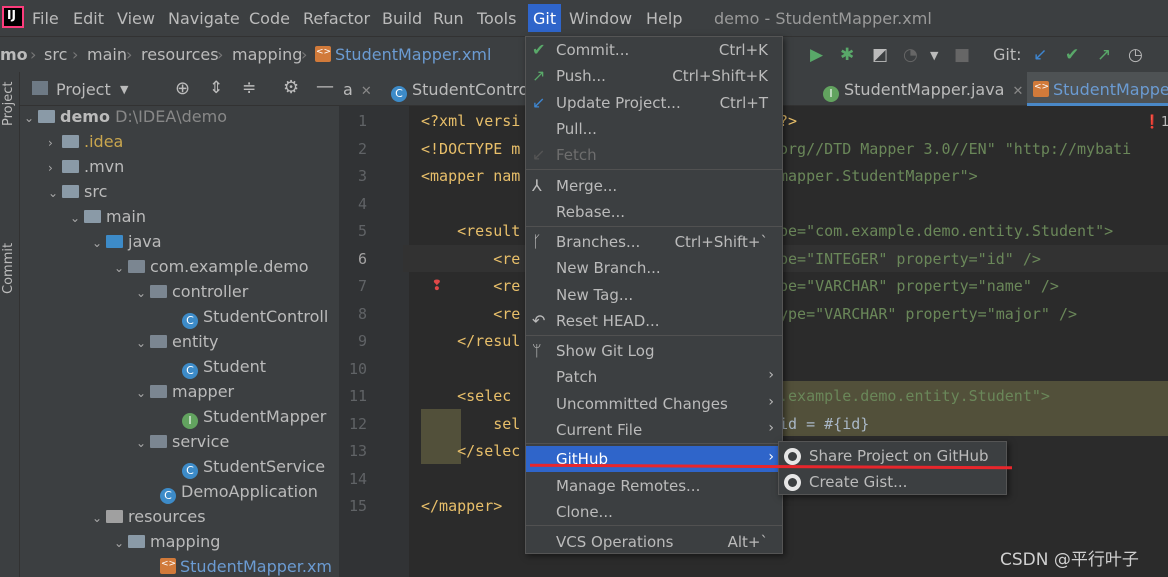 This screenshot has height=577, width=1168. I want to click on profiler-icon: ◔, so click(910, 55).